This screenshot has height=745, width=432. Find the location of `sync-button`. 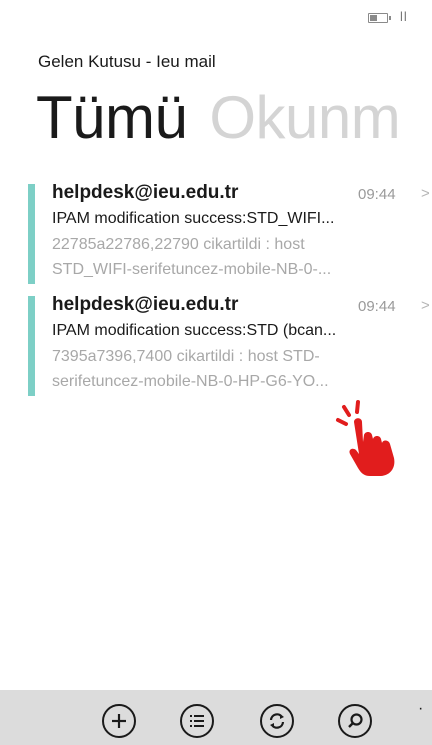

sync-button is located at coordinates (277, 721).